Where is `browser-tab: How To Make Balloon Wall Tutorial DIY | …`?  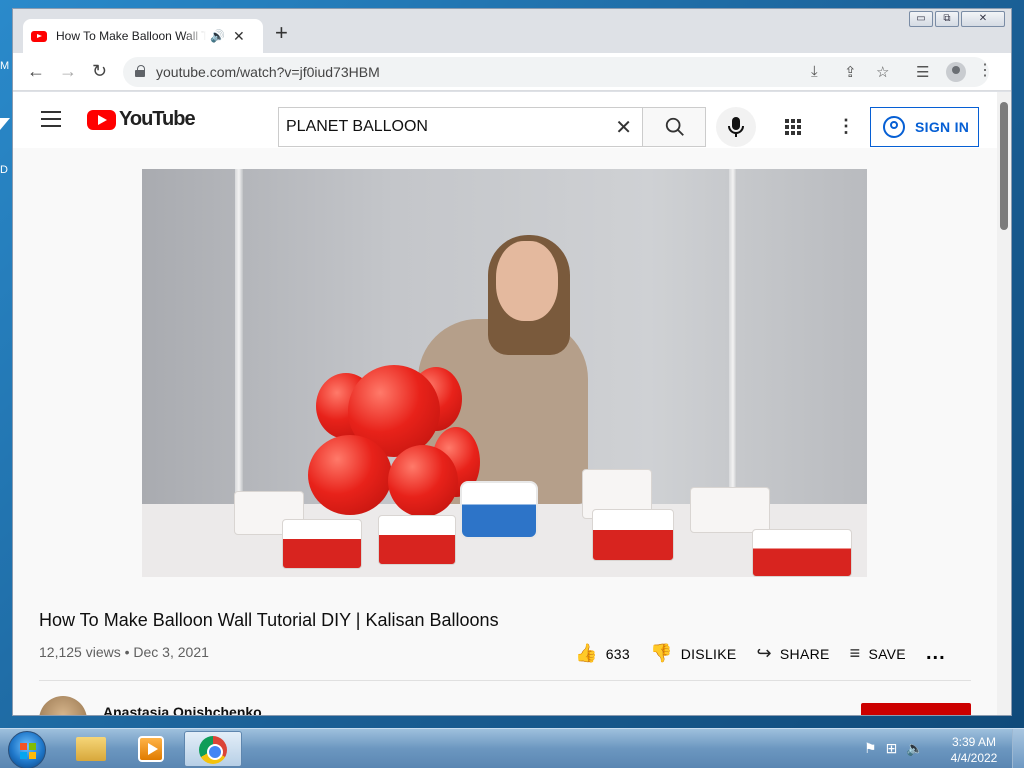
browser-tab: How To Make Balloon Wall Tutorial DIY | … is located at coordinates (143, 36).